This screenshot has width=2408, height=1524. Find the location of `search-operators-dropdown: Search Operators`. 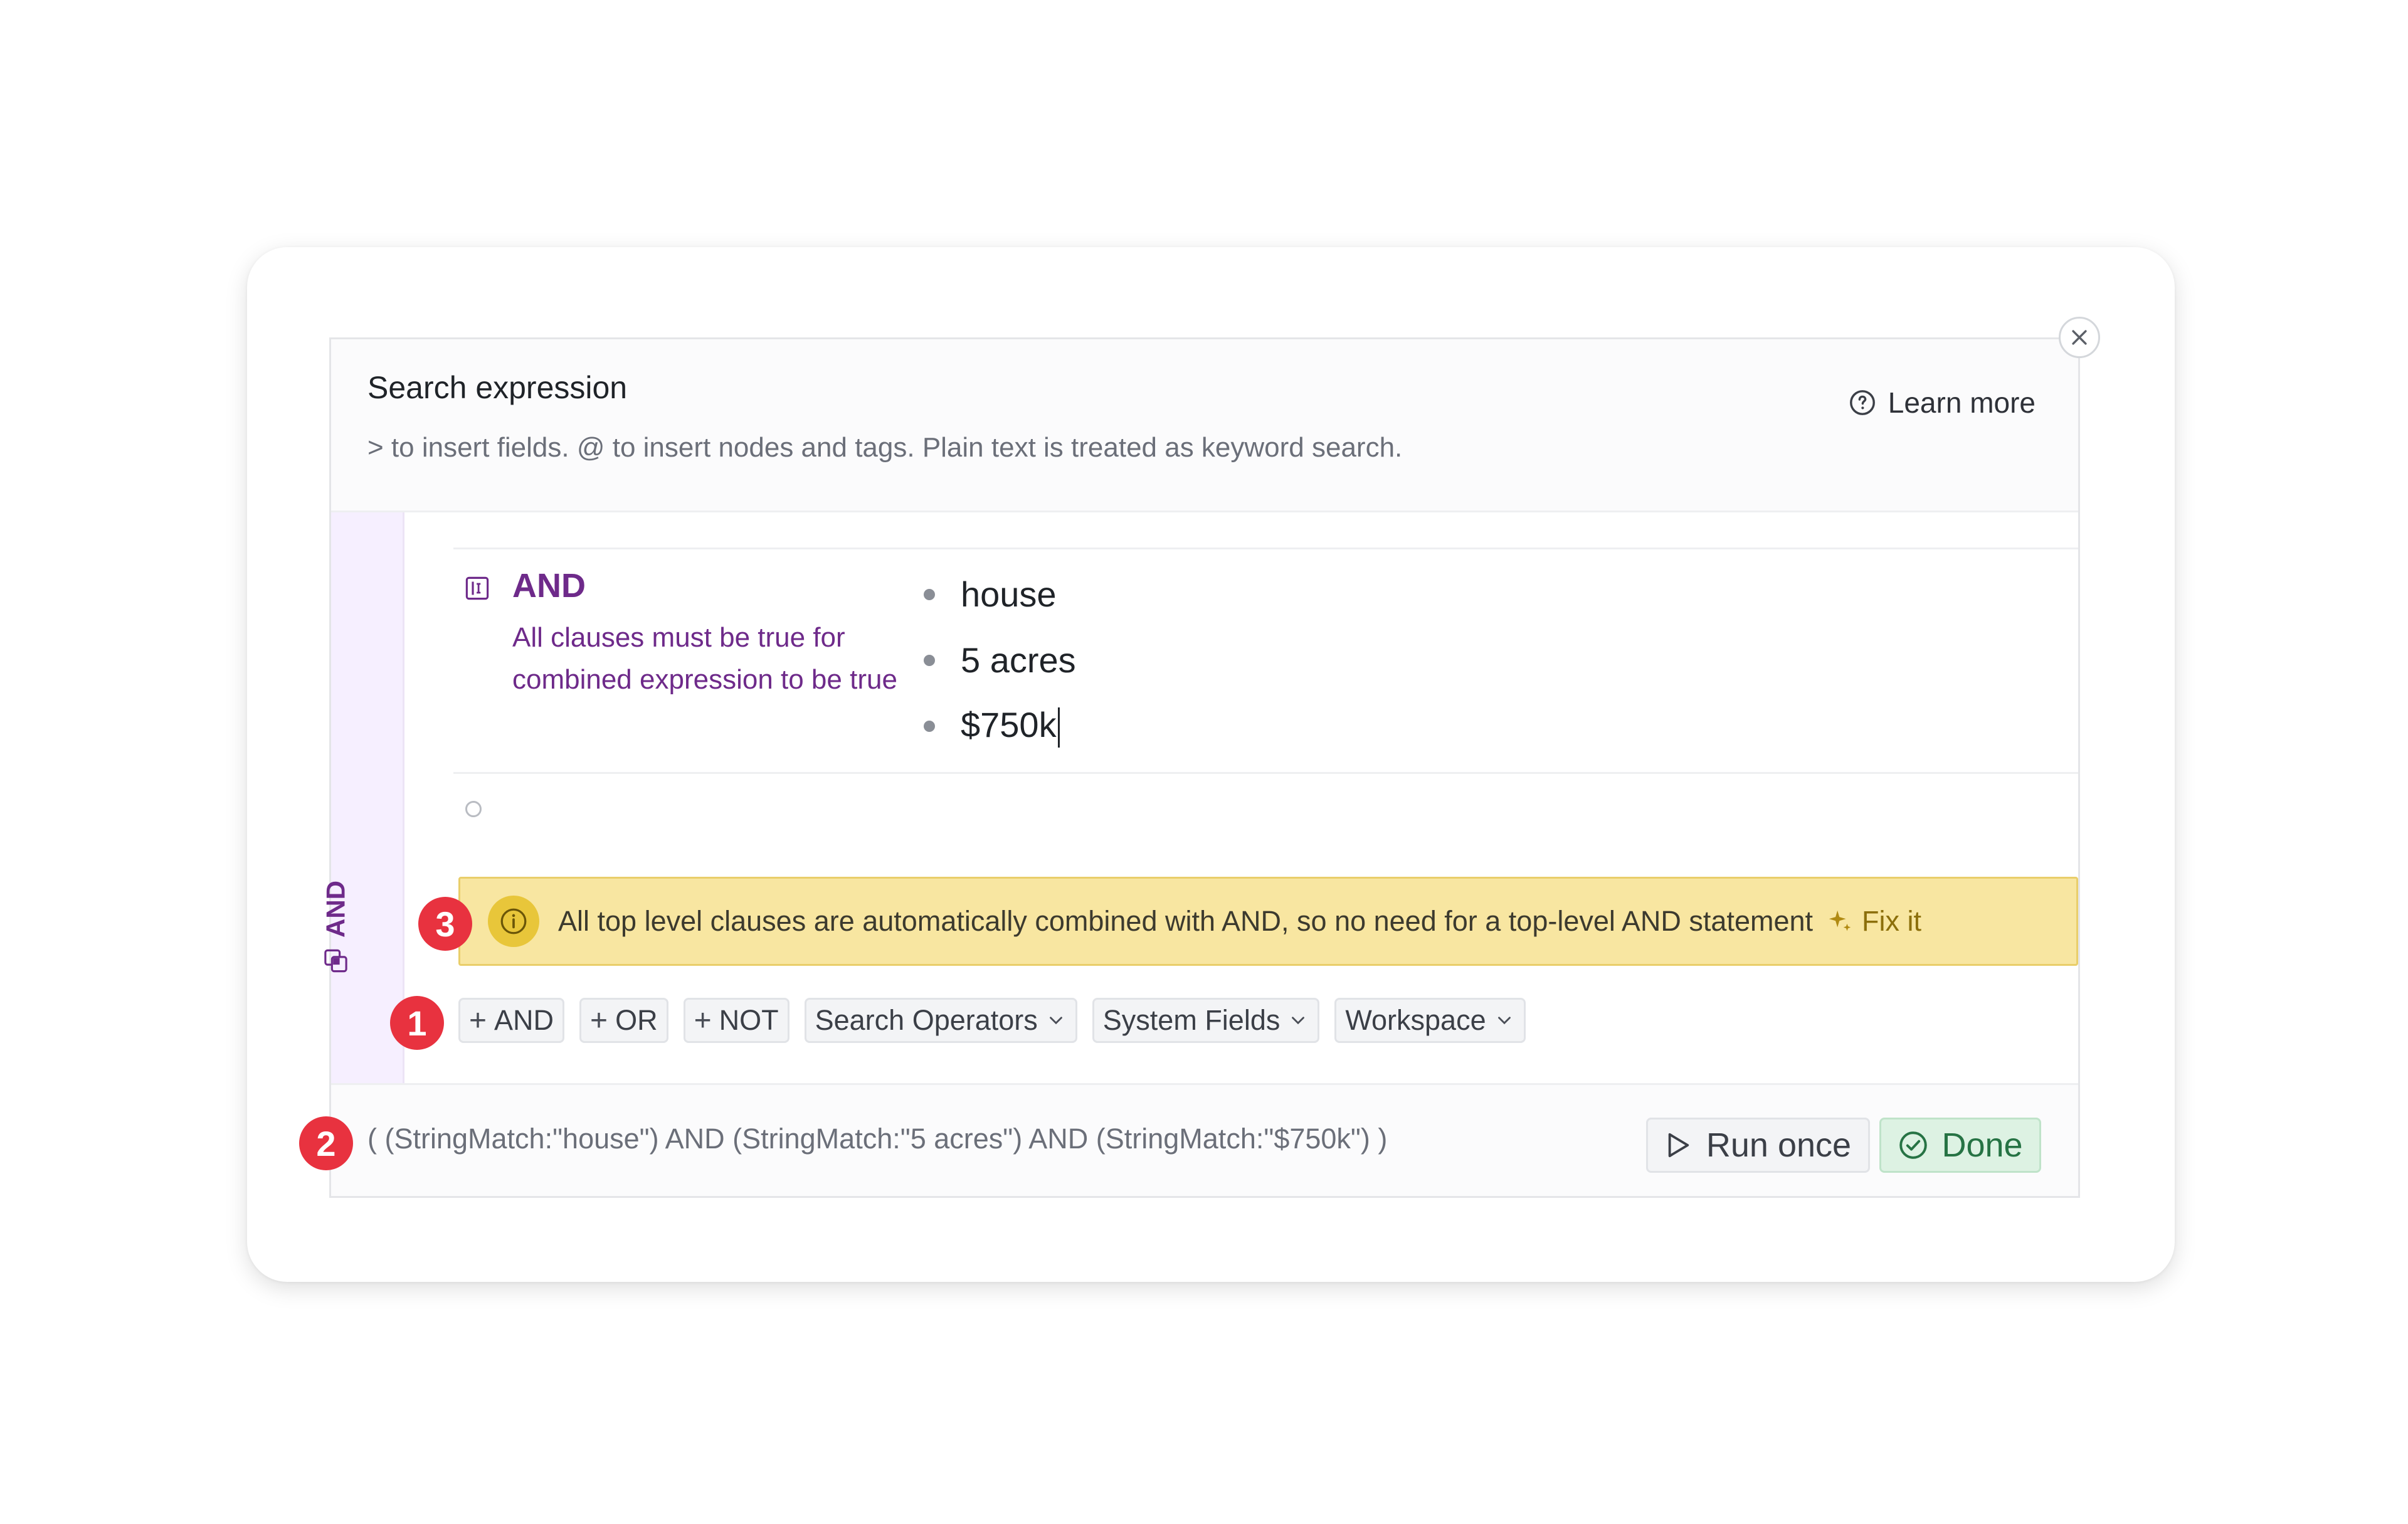

search-operators-dropdown: Search Operators is located at coordinates (940, 1021).